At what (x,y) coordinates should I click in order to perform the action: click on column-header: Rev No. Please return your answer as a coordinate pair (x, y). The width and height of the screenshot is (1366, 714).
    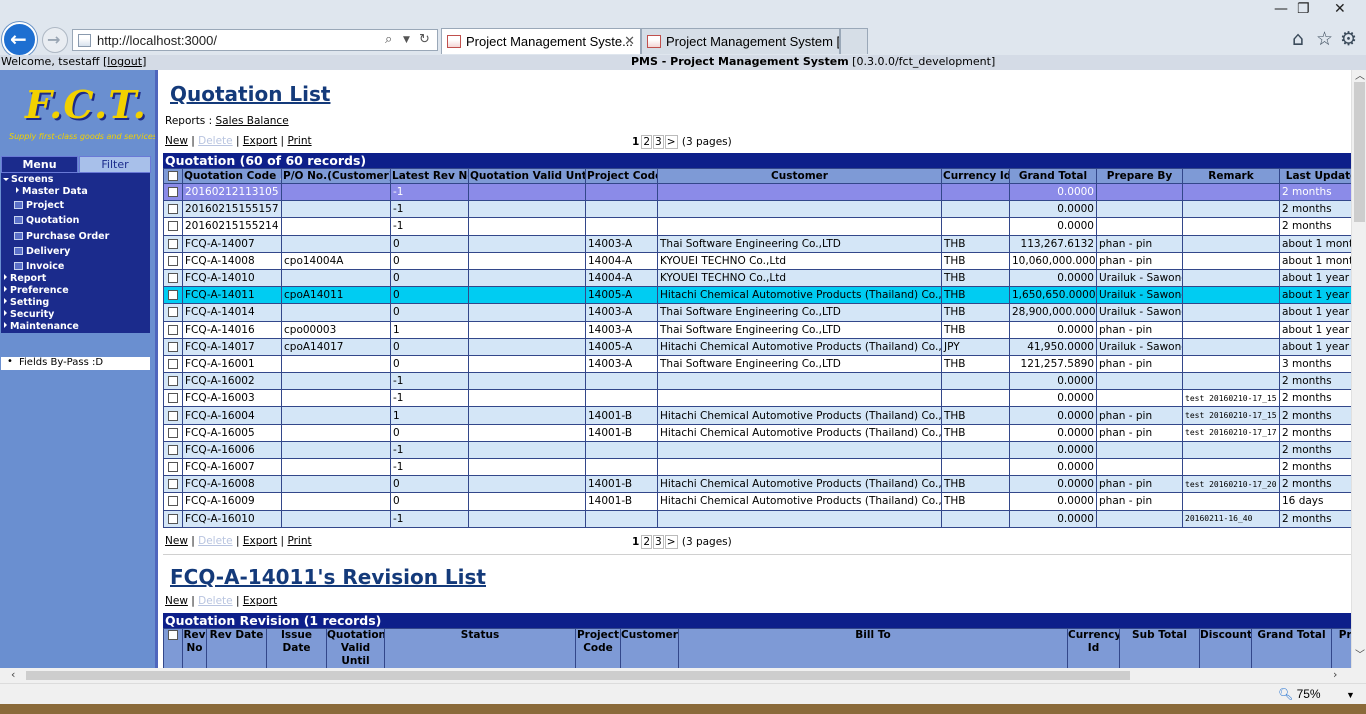
    Looking at the image, I should click on (194, 648).